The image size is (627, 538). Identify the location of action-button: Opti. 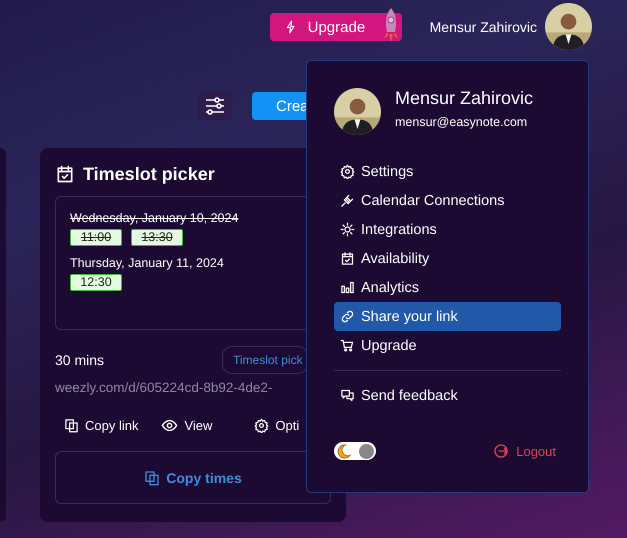
(277, 425).